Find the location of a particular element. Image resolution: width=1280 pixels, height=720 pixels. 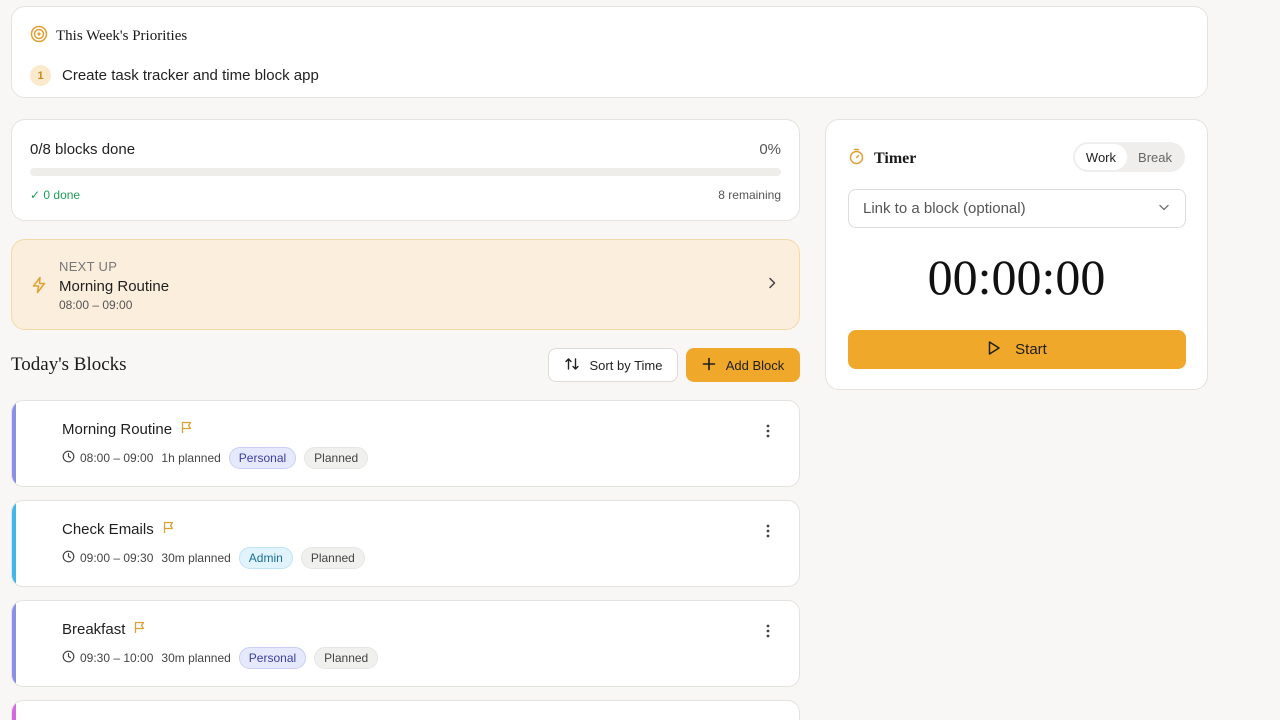

block-title-row: Check Emails is located at coordinates (118, 529).